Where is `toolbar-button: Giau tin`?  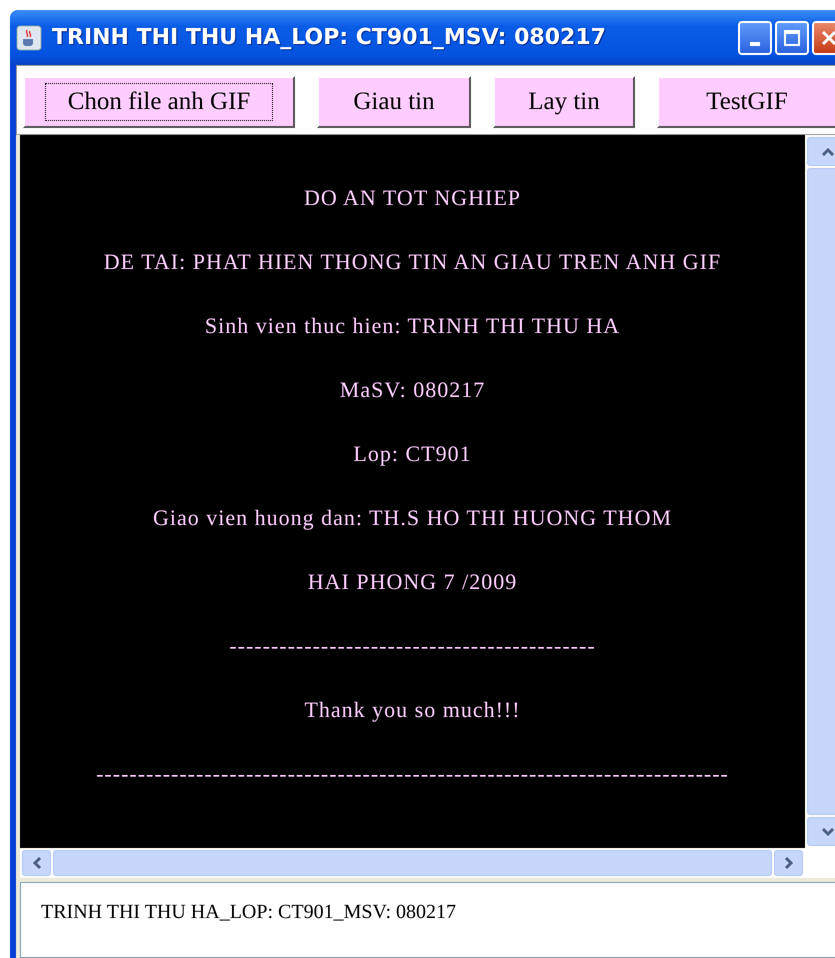 toolbar-button: Giau tin is located at coordinates (394, 102).